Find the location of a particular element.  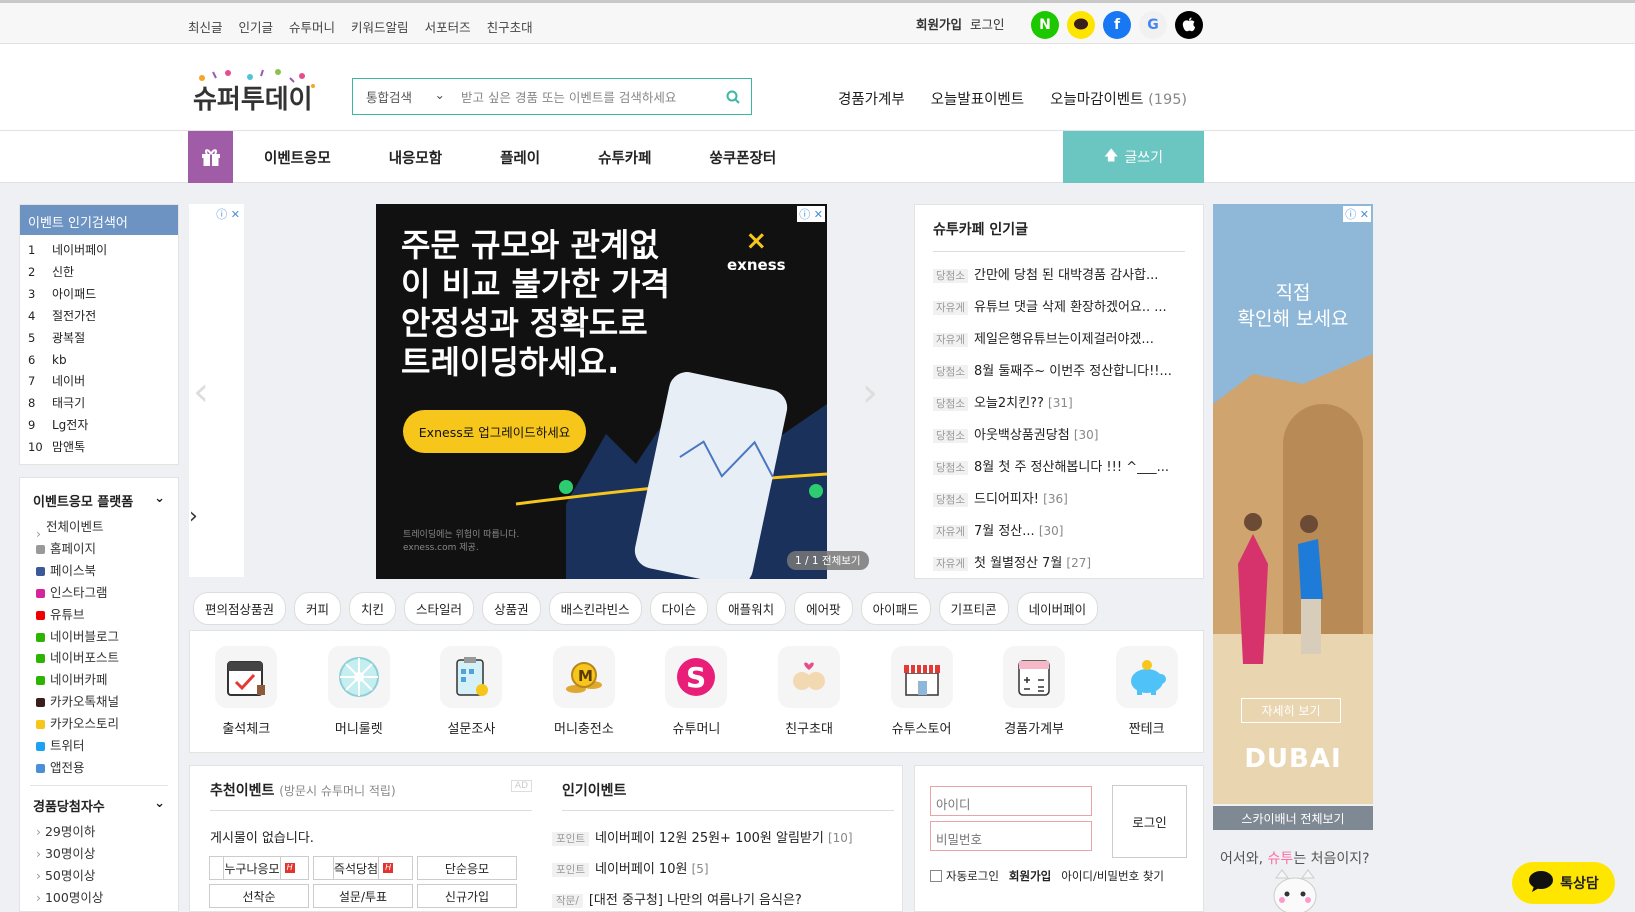

prize-ledger-link: 경품가계부 is located at coordinates (871, 98).